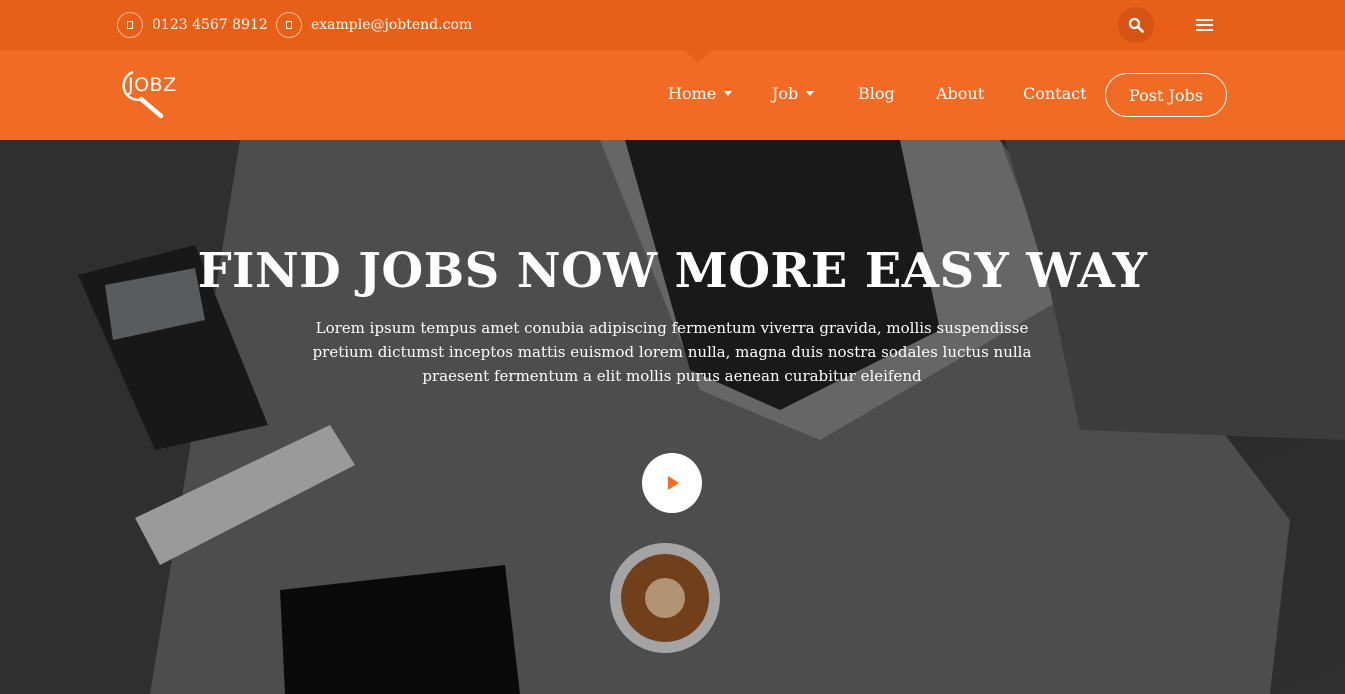  Describe the element at coordinates (785, 93) in the screenshot. I see `nav-item-label: Job` at that location.